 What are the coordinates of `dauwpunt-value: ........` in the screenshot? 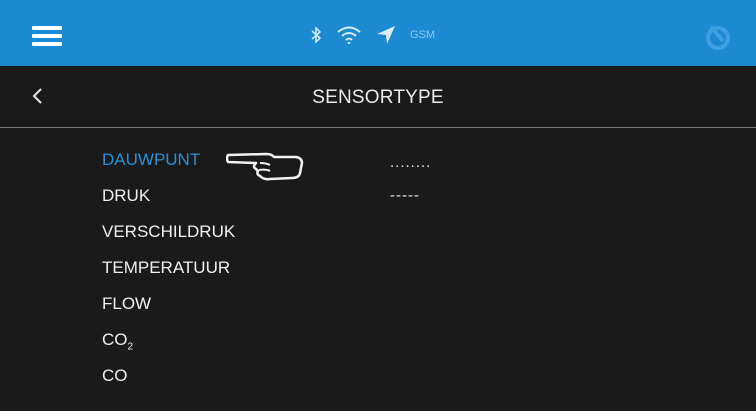 It's located at (411, 162).